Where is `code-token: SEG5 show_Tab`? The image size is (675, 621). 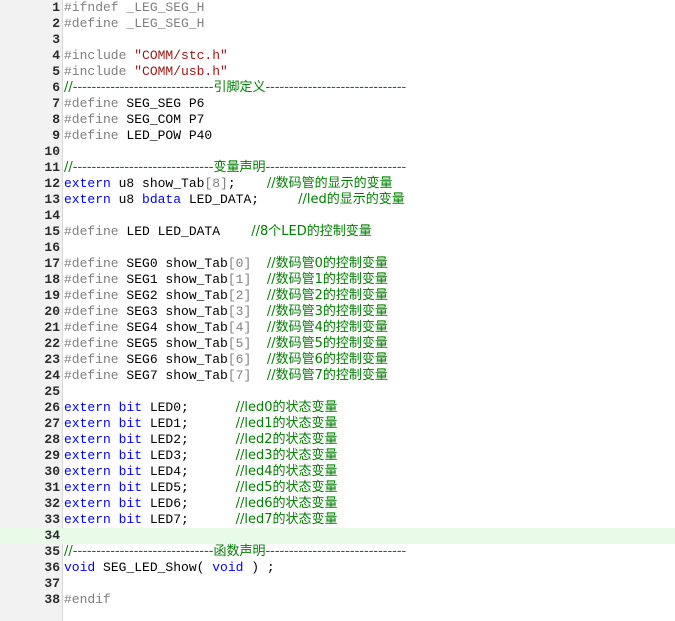
code-token: SEG5 show_Tab is located at coordinates (177, 343).